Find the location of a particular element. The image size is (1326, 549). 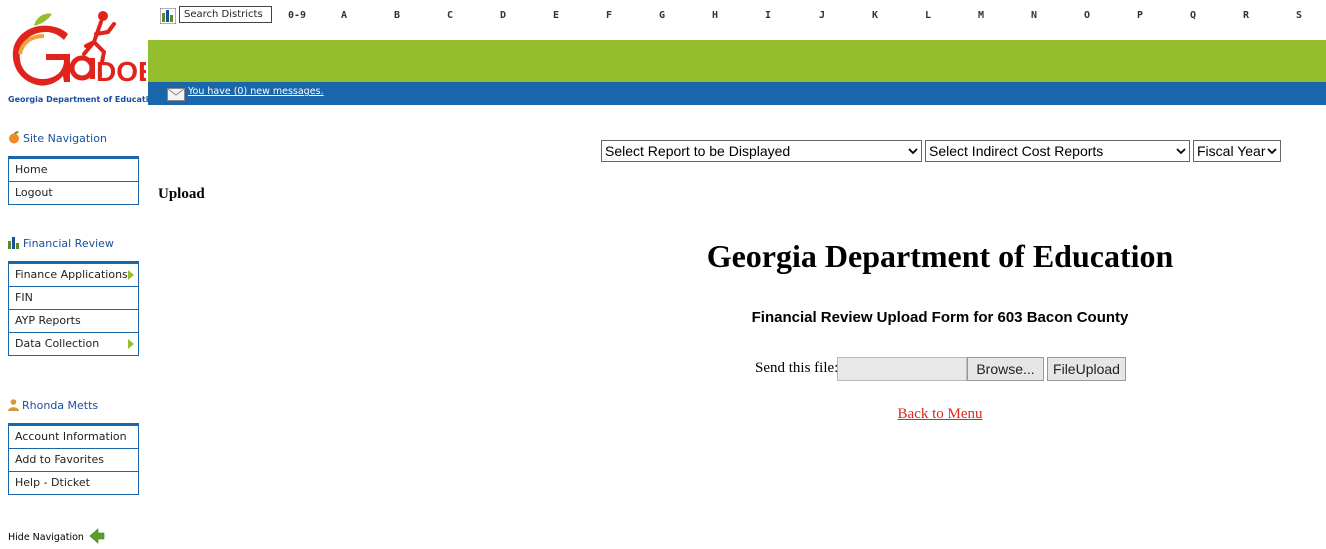

hide-navigation-toggle: Hide Navigation is located at coordinates (56, 537).